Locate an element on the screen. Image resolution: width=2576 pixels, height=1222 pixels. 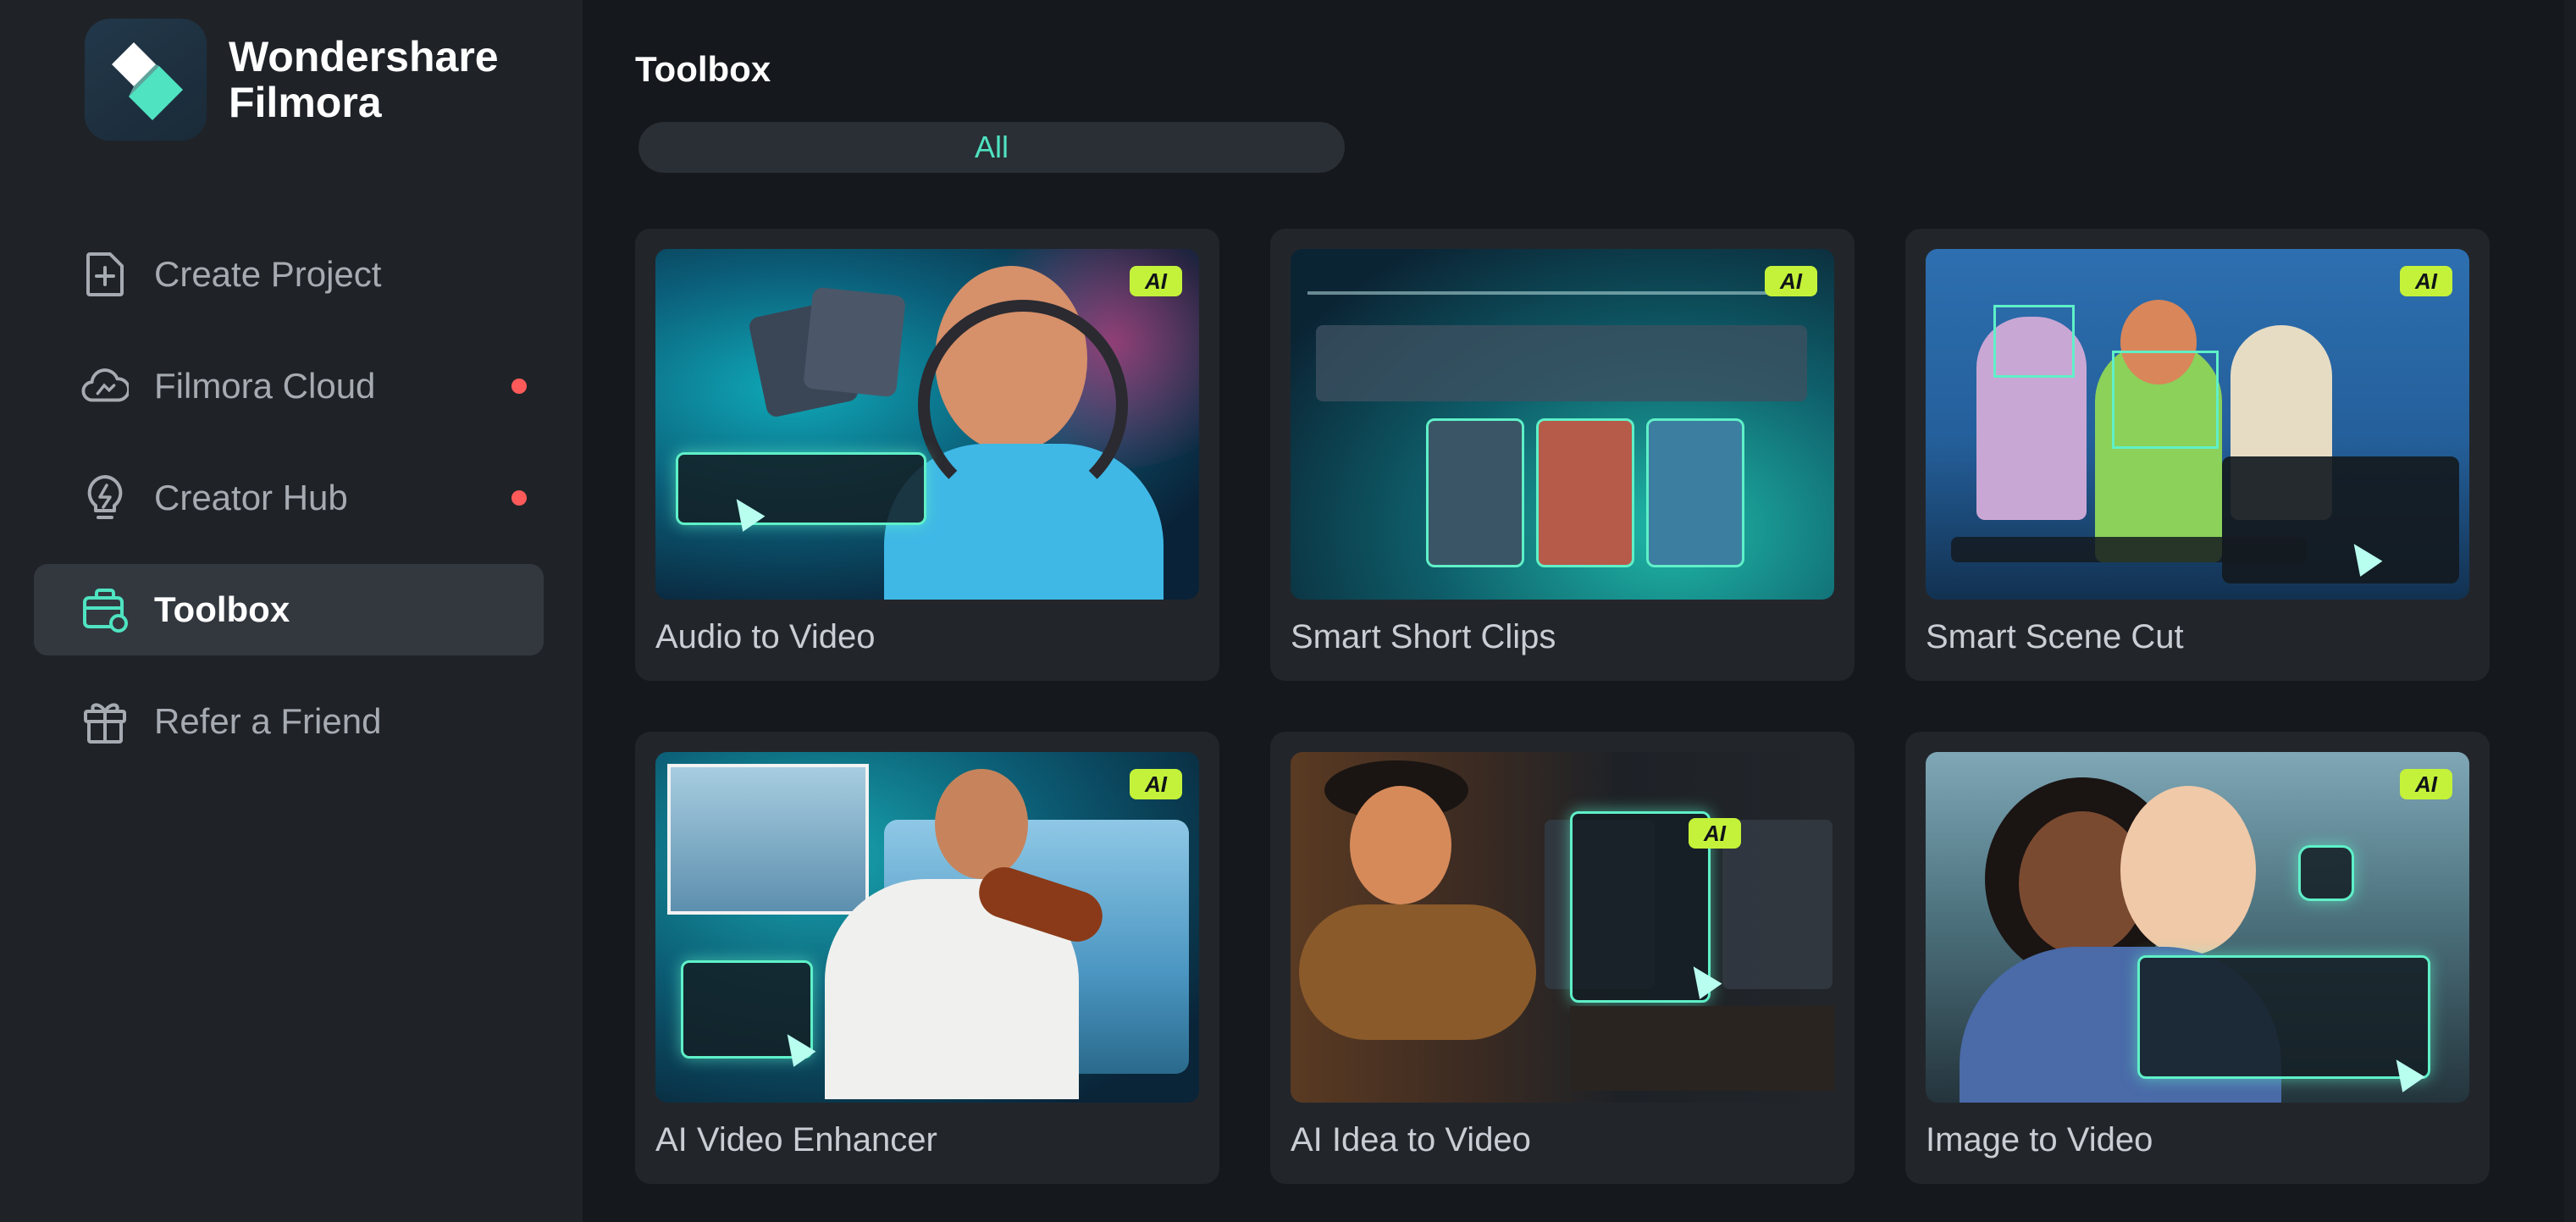
gift-icon is located at coordinates (105, 722).